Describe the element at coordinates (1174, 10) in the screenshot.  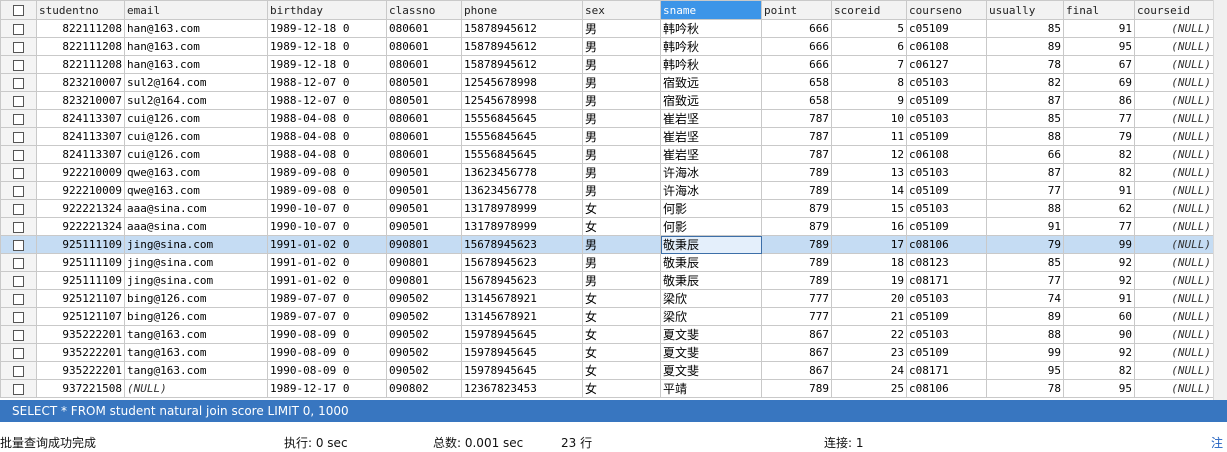
I see `column-header-courseid: courseid` at that location.